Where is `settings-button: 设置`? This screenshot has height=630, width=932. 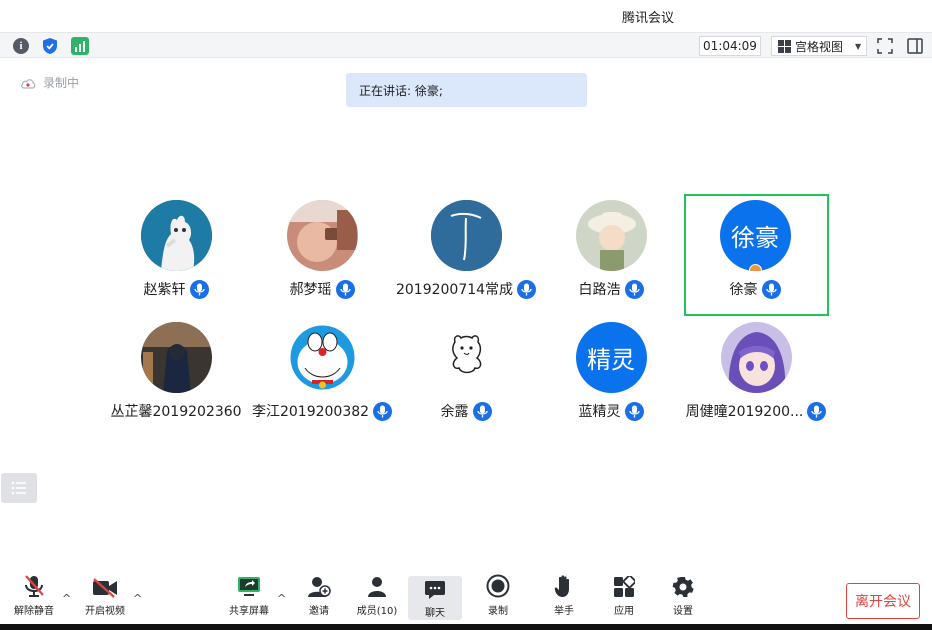 settings-button: 设置 is located at coordinates (683, 593).